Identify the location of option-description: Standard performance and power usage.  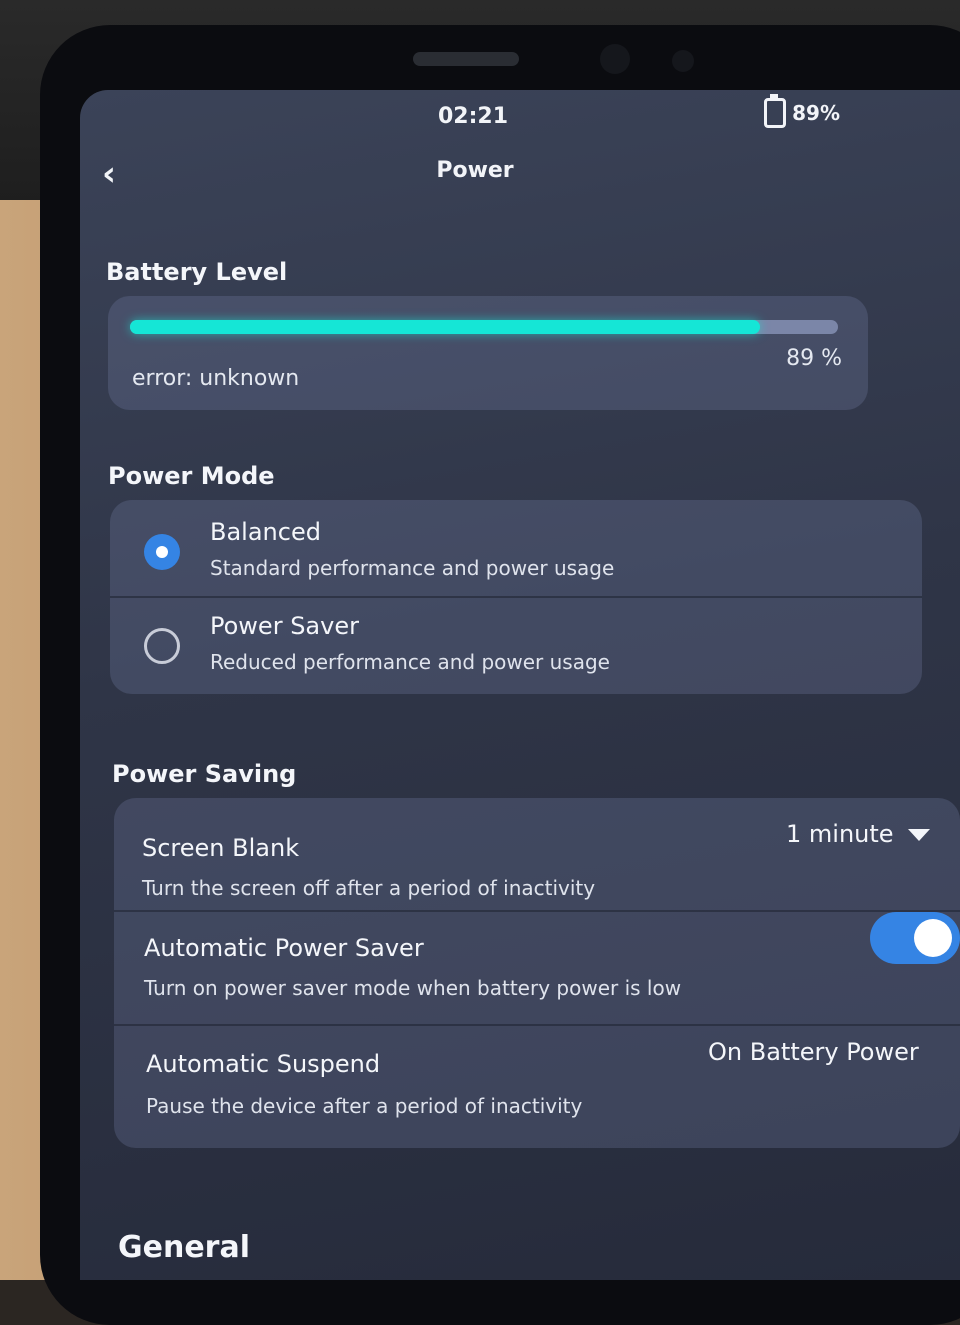
(412, 568).